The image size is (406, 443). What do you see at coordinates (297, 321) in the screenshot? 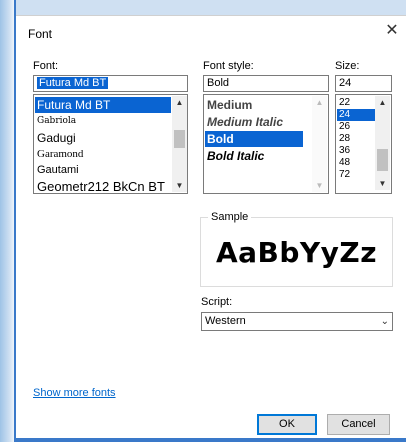
I see `script-dropdown: Western ⌄` at bounding box center [297, 321].